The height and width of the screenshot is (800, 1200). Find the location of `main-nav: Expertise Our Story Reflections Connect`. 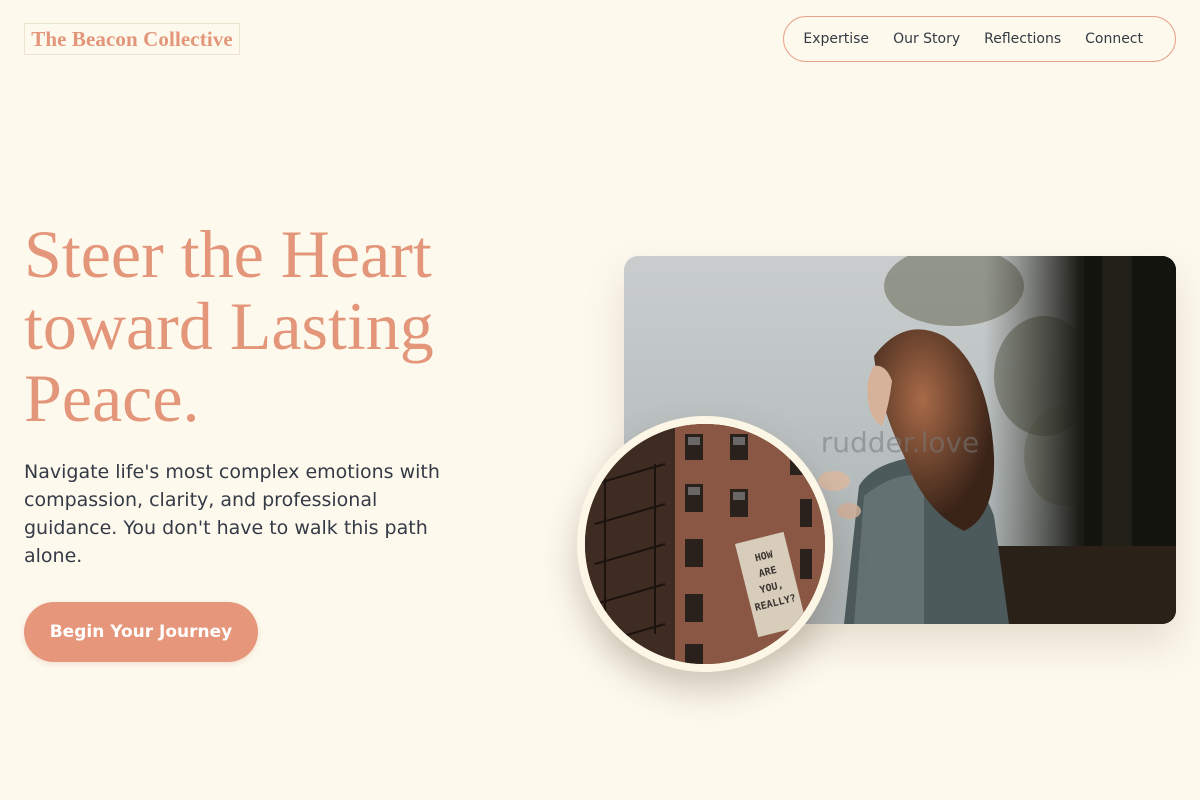

main-nav: Expertise Our Story Reflections Connect is located at coordinates (979, 39).